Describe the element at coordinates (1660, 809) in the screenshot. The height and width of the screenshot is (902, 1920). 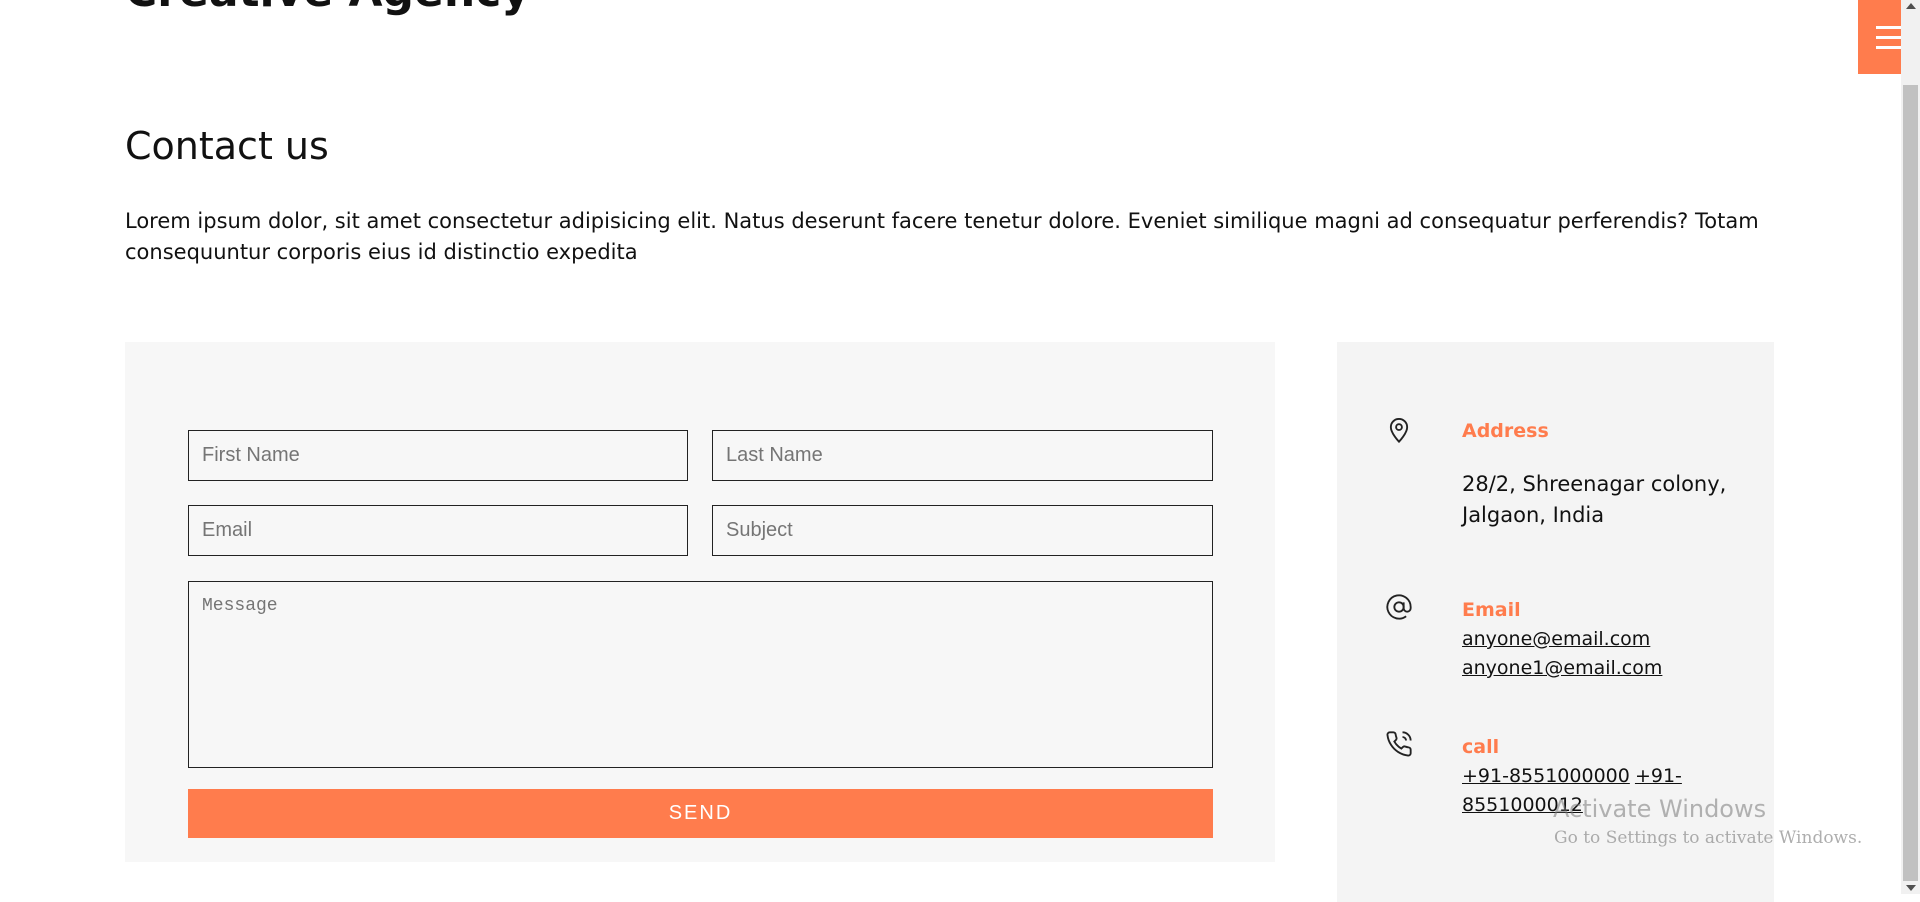
I see `activate-windows-title: Activate Windows` at that location.